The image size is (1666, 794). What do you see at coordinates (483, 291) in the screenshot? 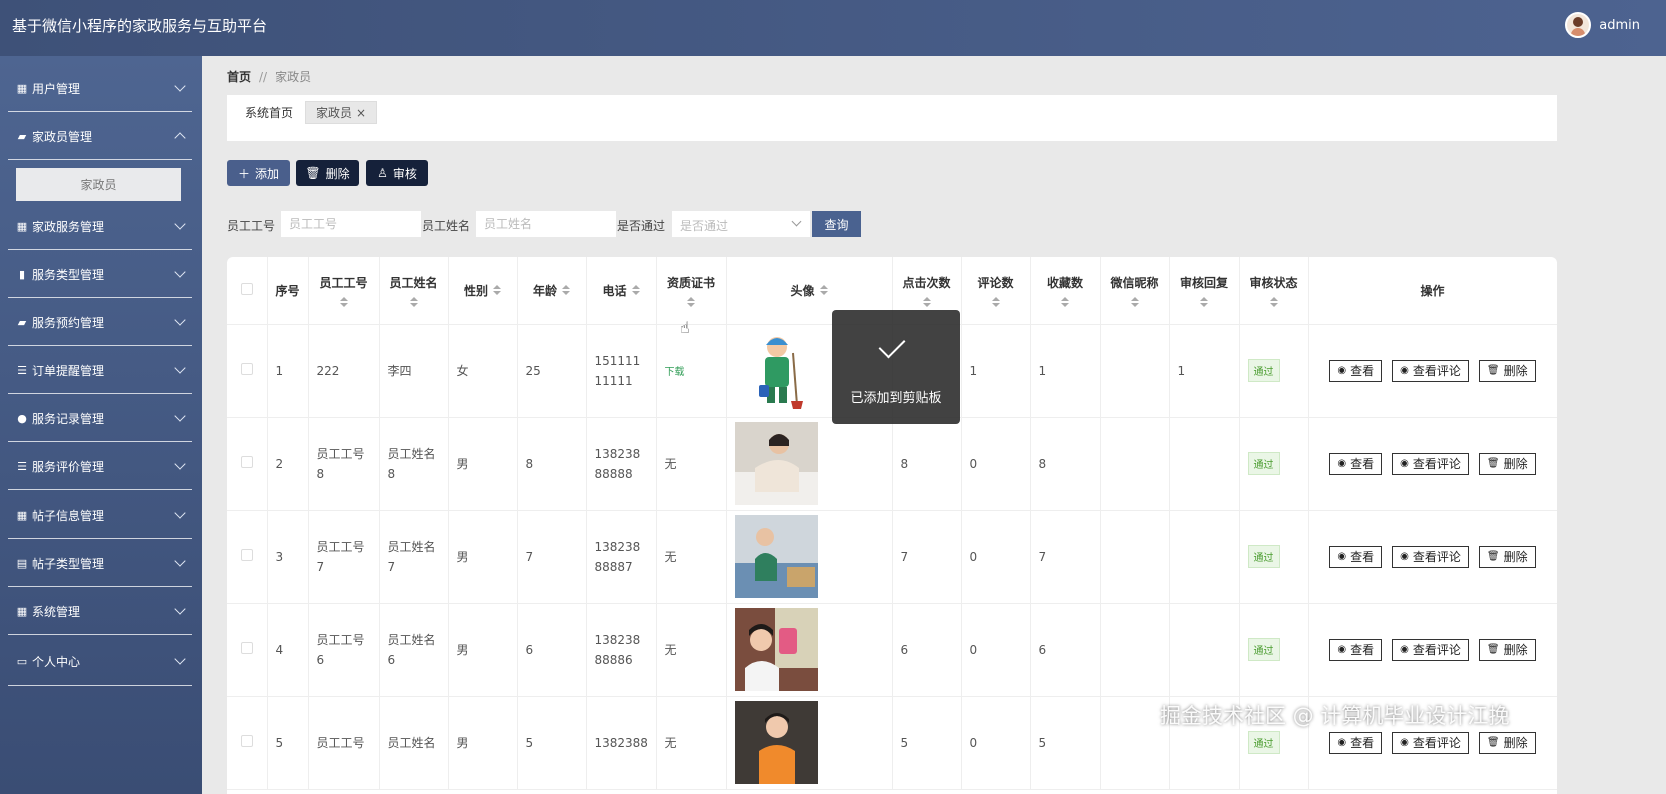
I see `header-gender: 性别` at bounding box center [483, 291].